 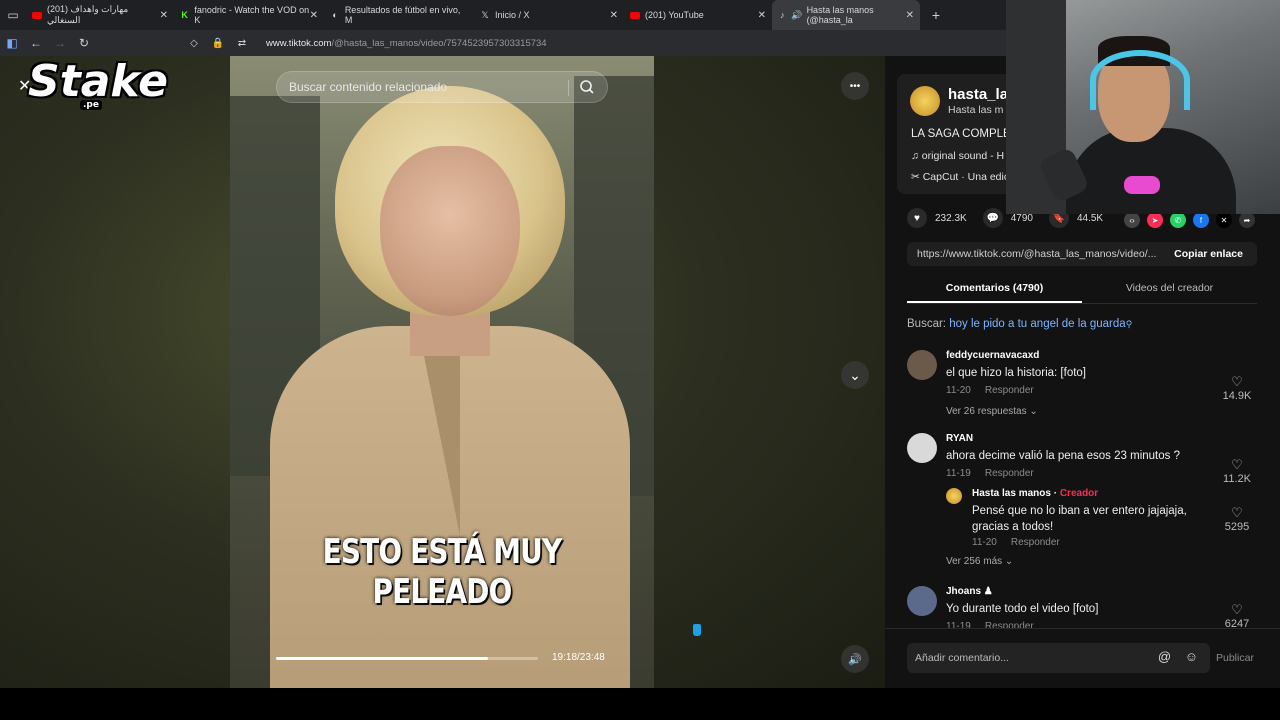 I want to click on search-icon: ⚲, so click(x=1129, y=324).